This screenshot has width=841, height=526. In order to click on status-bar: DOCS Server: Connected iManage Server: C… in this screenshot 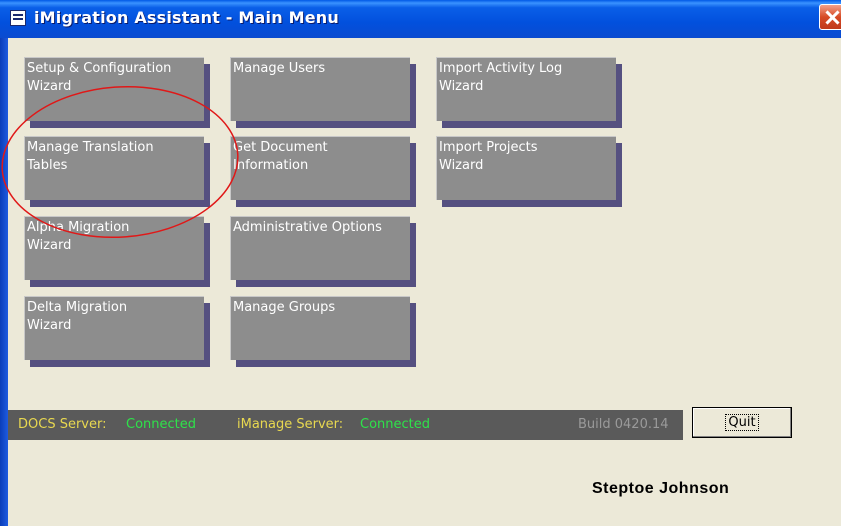, I will do `click(345, 425)`.